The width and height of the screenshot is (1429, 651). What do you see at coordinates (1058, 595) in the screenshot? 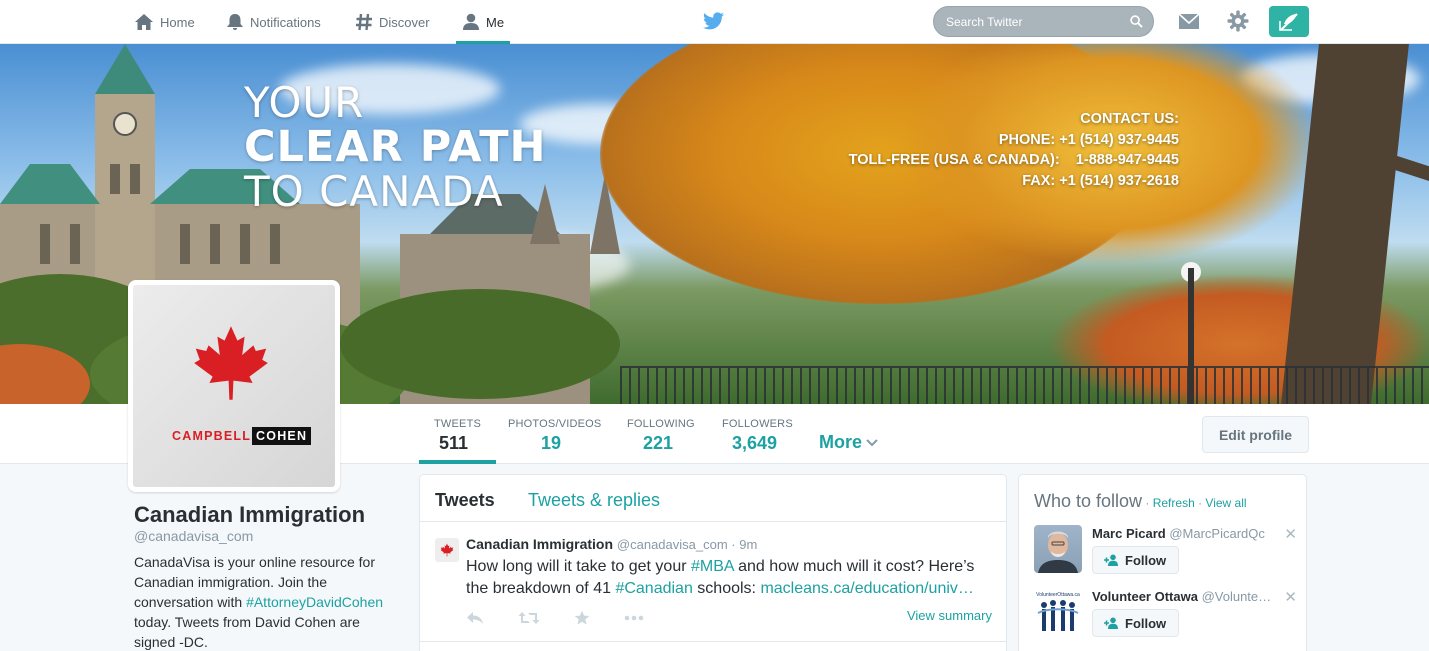
I see `volunteer-ottawa-logo-text: VolunteerOttawa.ca` at bounding box center [1058, 595].